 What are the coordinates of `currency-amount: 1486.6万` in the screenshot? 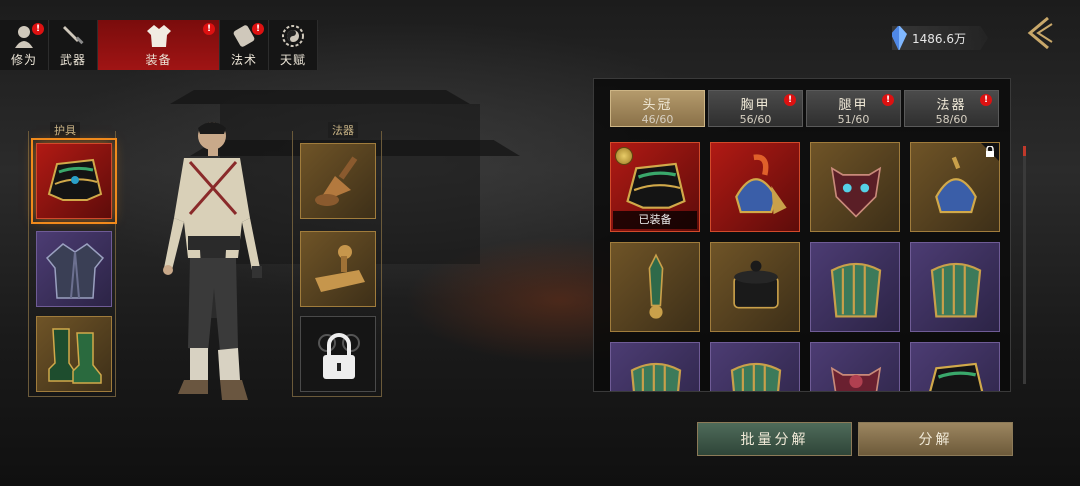 It's located at (939, 38).